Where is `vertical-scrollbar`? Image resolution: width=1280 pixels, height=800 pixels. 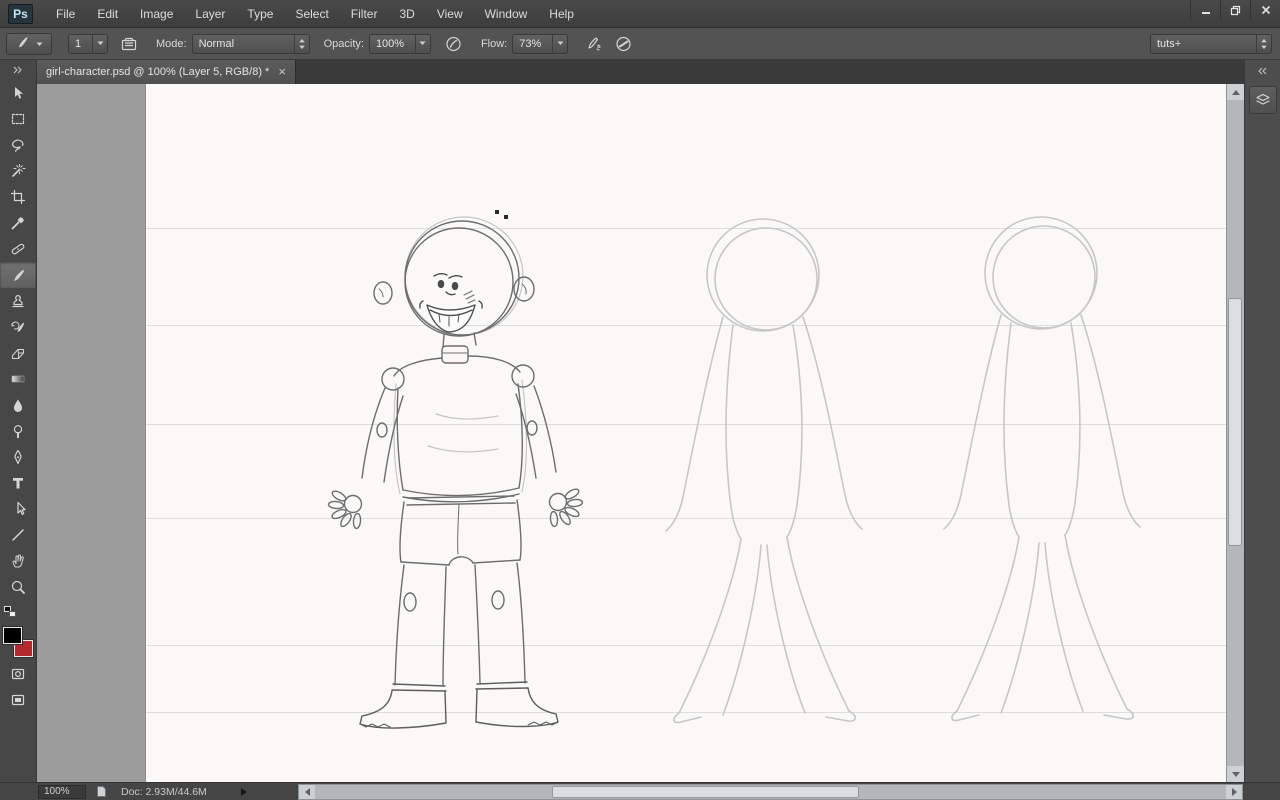
vertical-scrollbar is located at coordinates (1235, 433).